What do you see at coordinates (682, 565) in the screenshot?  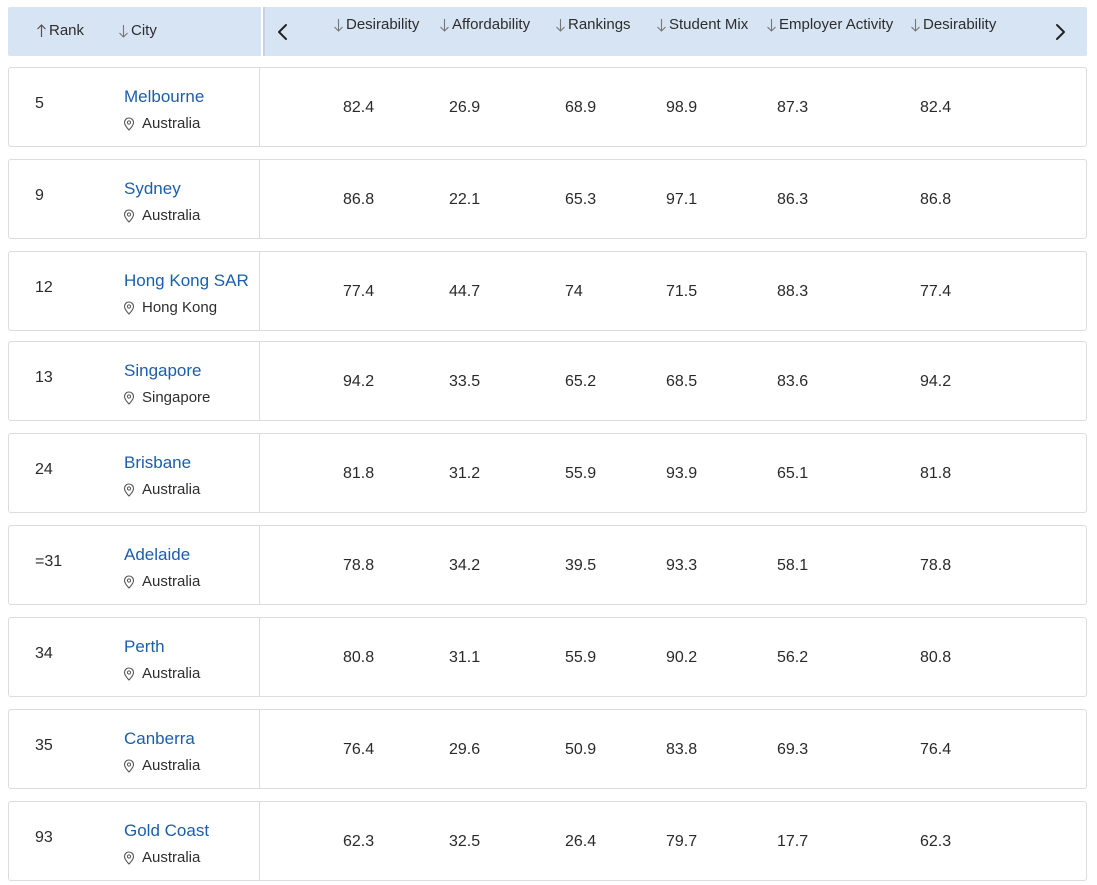 I see `cell-student-mix: 93.3` at bounding box center [682, 565].